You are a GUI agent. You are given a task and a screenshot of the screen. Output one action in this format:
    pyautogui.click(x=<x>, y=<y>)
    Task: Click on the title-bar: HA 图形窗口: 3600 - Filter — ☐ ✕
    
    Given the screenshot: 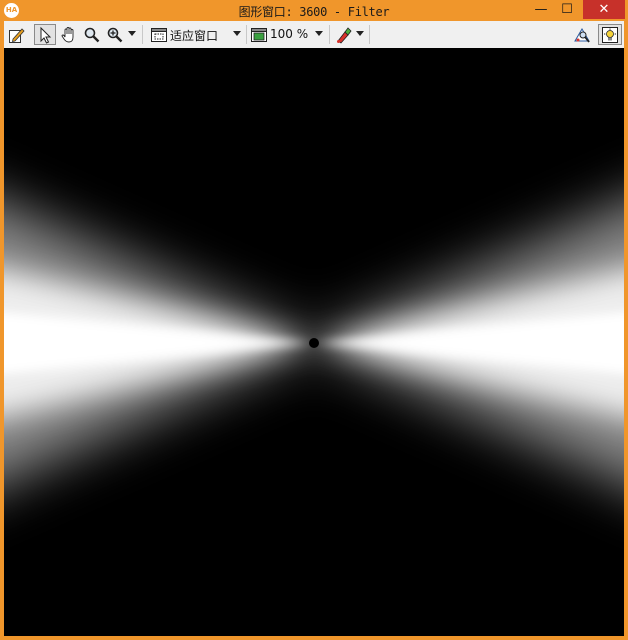 What is the action you would take?
    pyautogui.click(x=314, y=10)
    